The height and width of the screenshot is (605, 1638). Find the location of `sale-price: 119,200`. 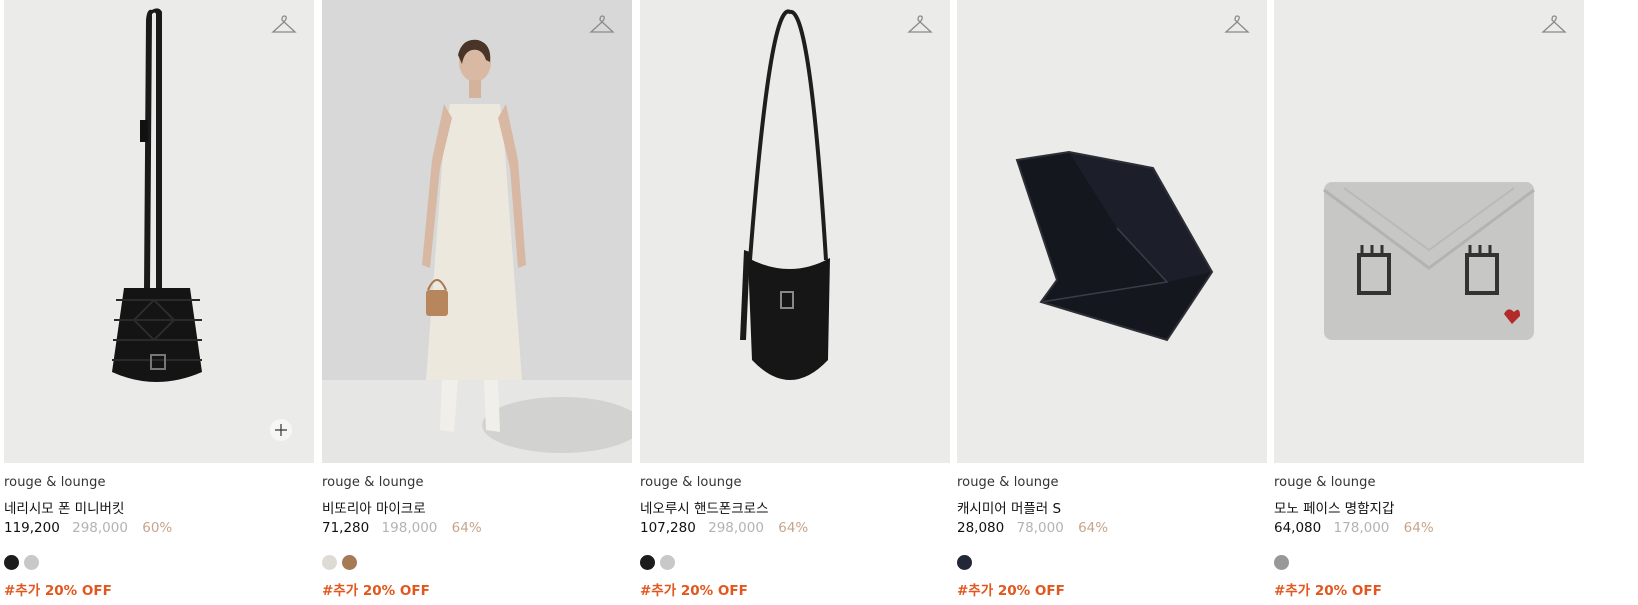

sale-price: 119,200 is located at coordinates (32, 528).